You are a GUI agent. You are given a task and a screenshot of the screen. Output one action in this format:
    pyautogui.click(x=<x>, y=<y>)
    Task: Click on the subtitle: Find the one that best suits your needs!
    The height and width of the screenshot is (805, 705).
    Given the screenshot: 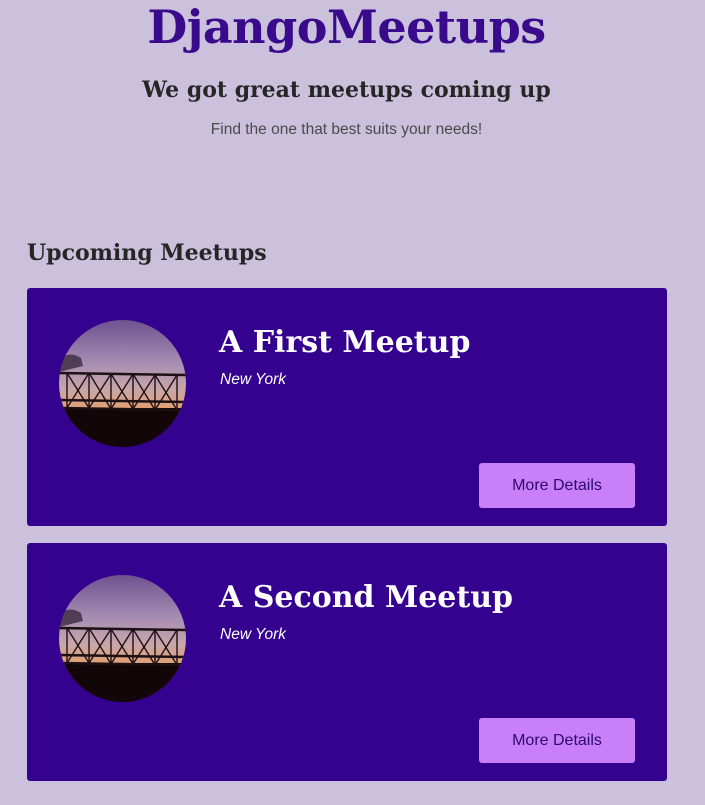 What is the action you would take?
    pyautogui.click(x=346, y=129)
    